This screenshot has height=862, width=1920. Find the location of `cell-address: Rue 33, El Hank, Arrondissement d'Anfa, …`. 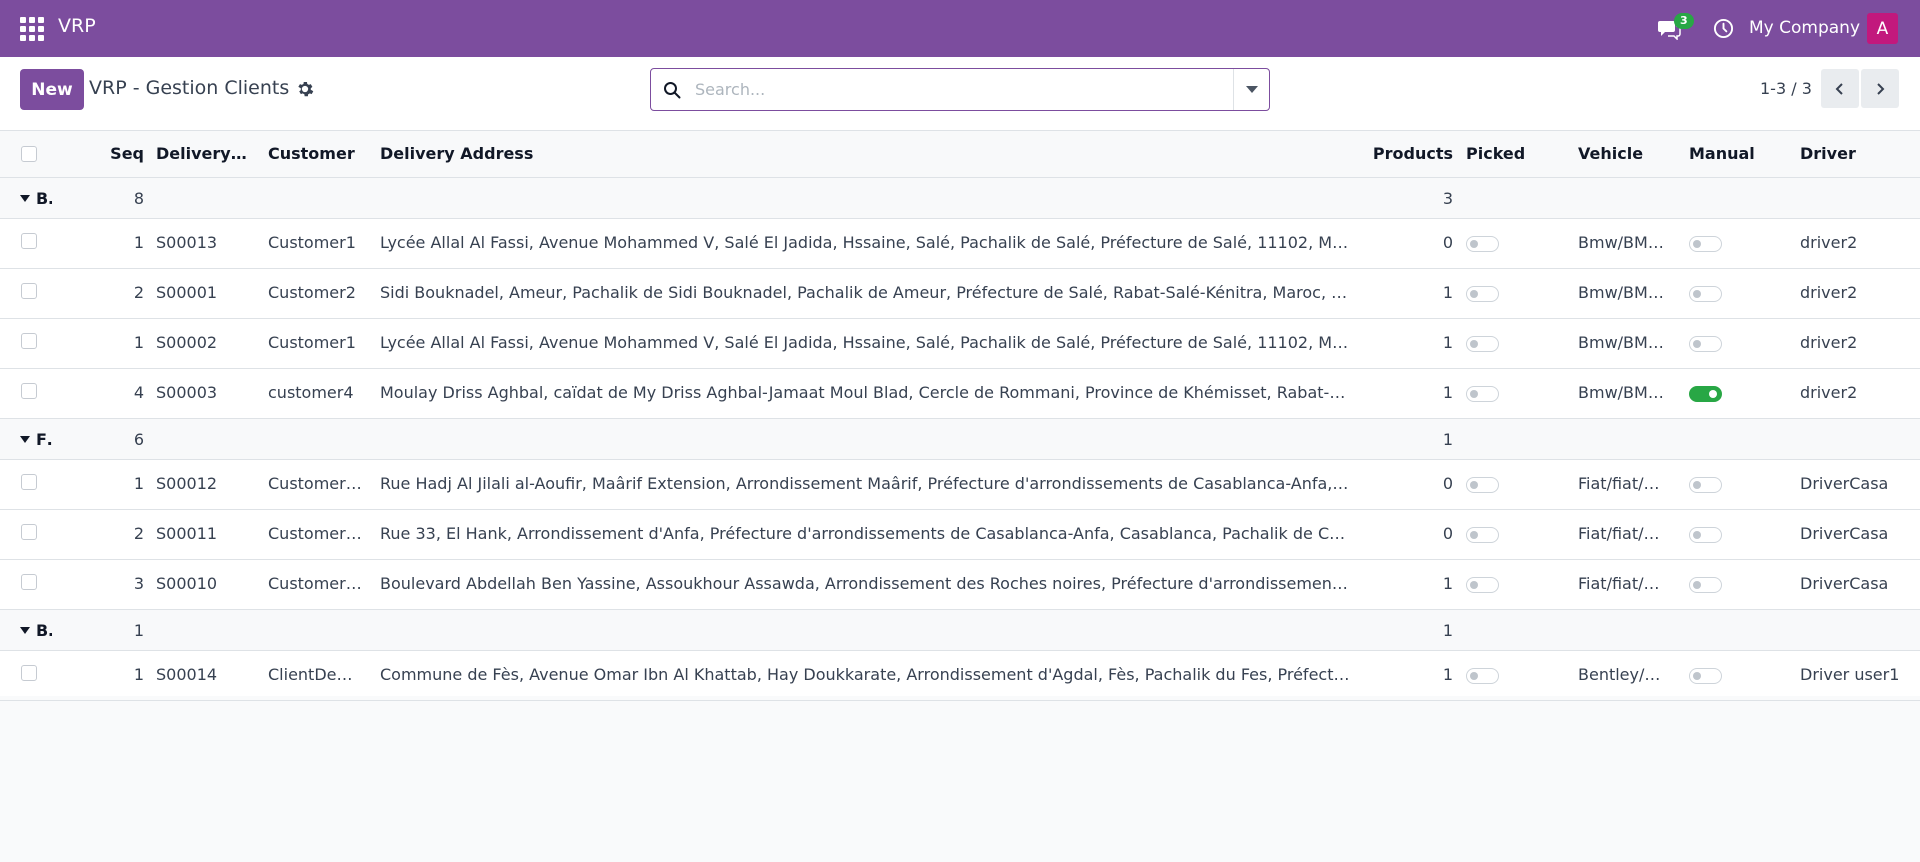

cell-address: Rue 33, El Hank, Arrondissement d'Anfa, … is located at coordinates (865, 533).